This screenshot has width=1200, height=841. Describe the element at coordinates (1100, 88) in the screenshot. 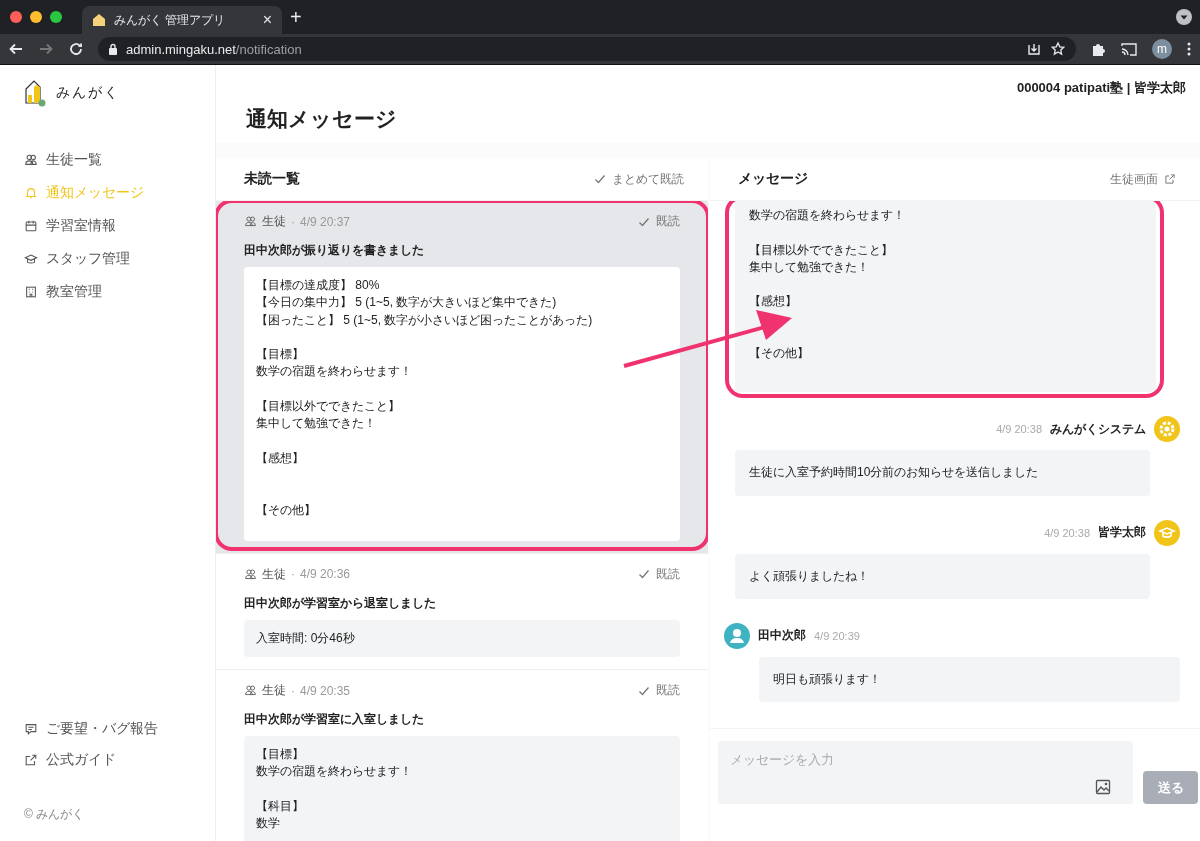

I see `account-label: 000004 patipati塾 | 皆学太郎` at that location.